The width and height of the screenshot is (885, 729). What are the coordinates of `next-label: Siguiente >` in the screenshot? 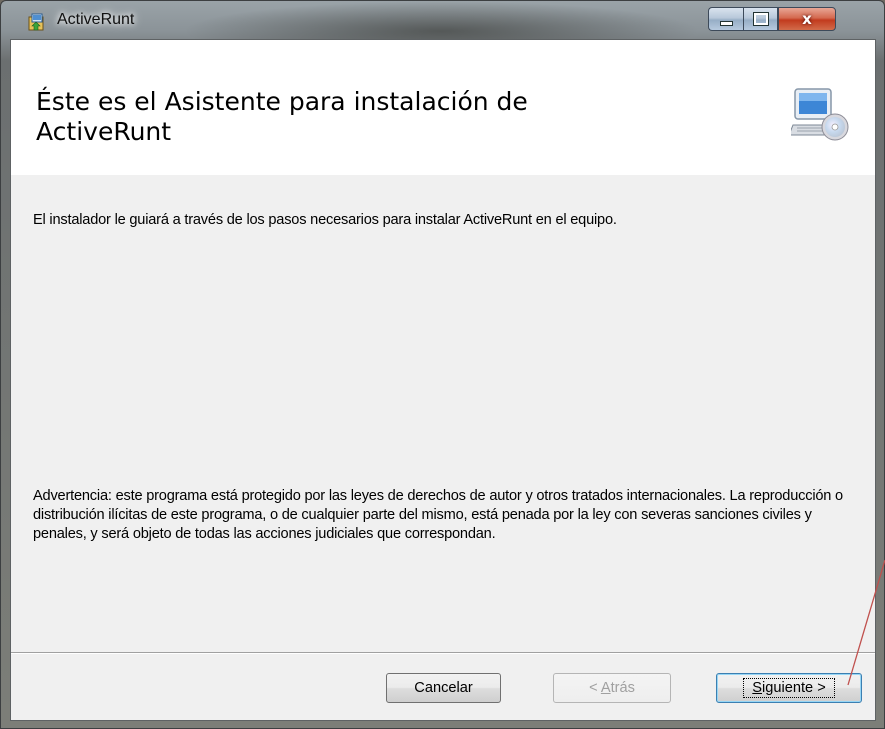 It's located at (789, 688).